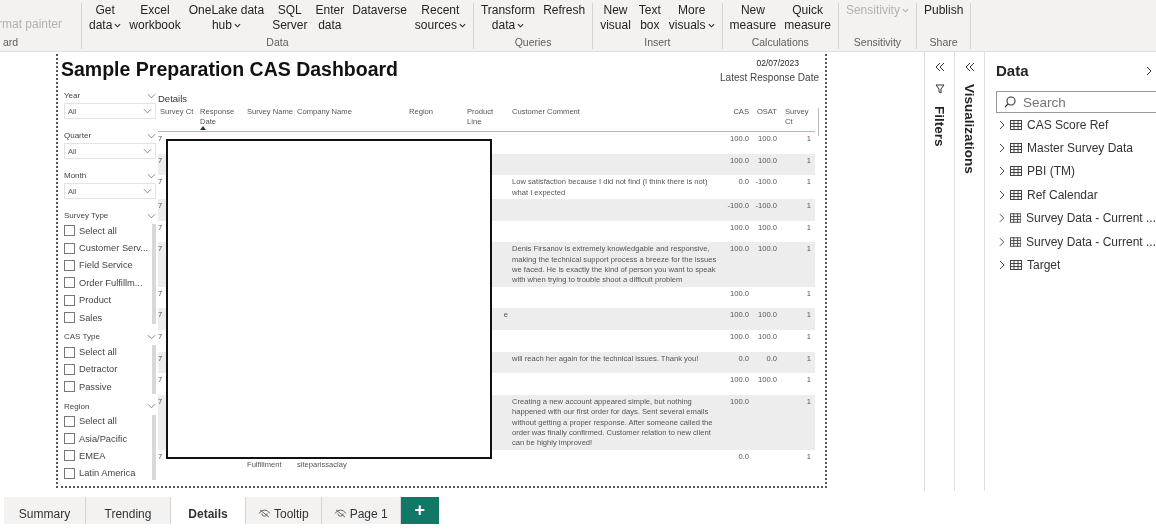 This screenshot has height=531, width=1156. What do you see at coordinates (780, 42) in the screenshot?
I see `ribbon-group-label: Calculations` at bounding box center [780, 42].